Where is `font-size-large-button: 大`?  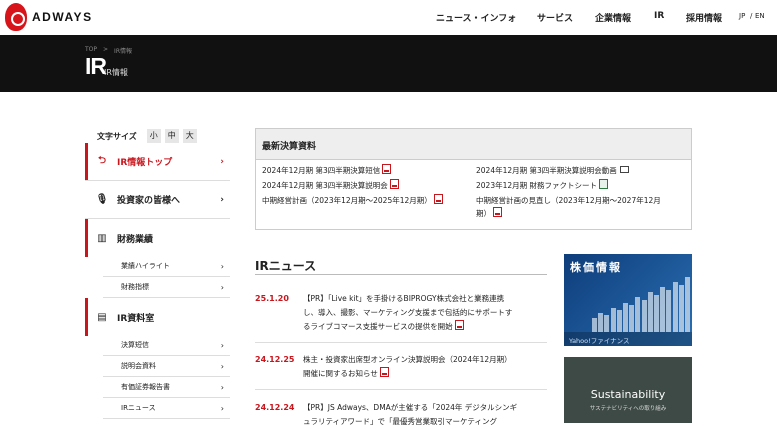
font-size-large-button: 大 is located at coordinates (189, 136).